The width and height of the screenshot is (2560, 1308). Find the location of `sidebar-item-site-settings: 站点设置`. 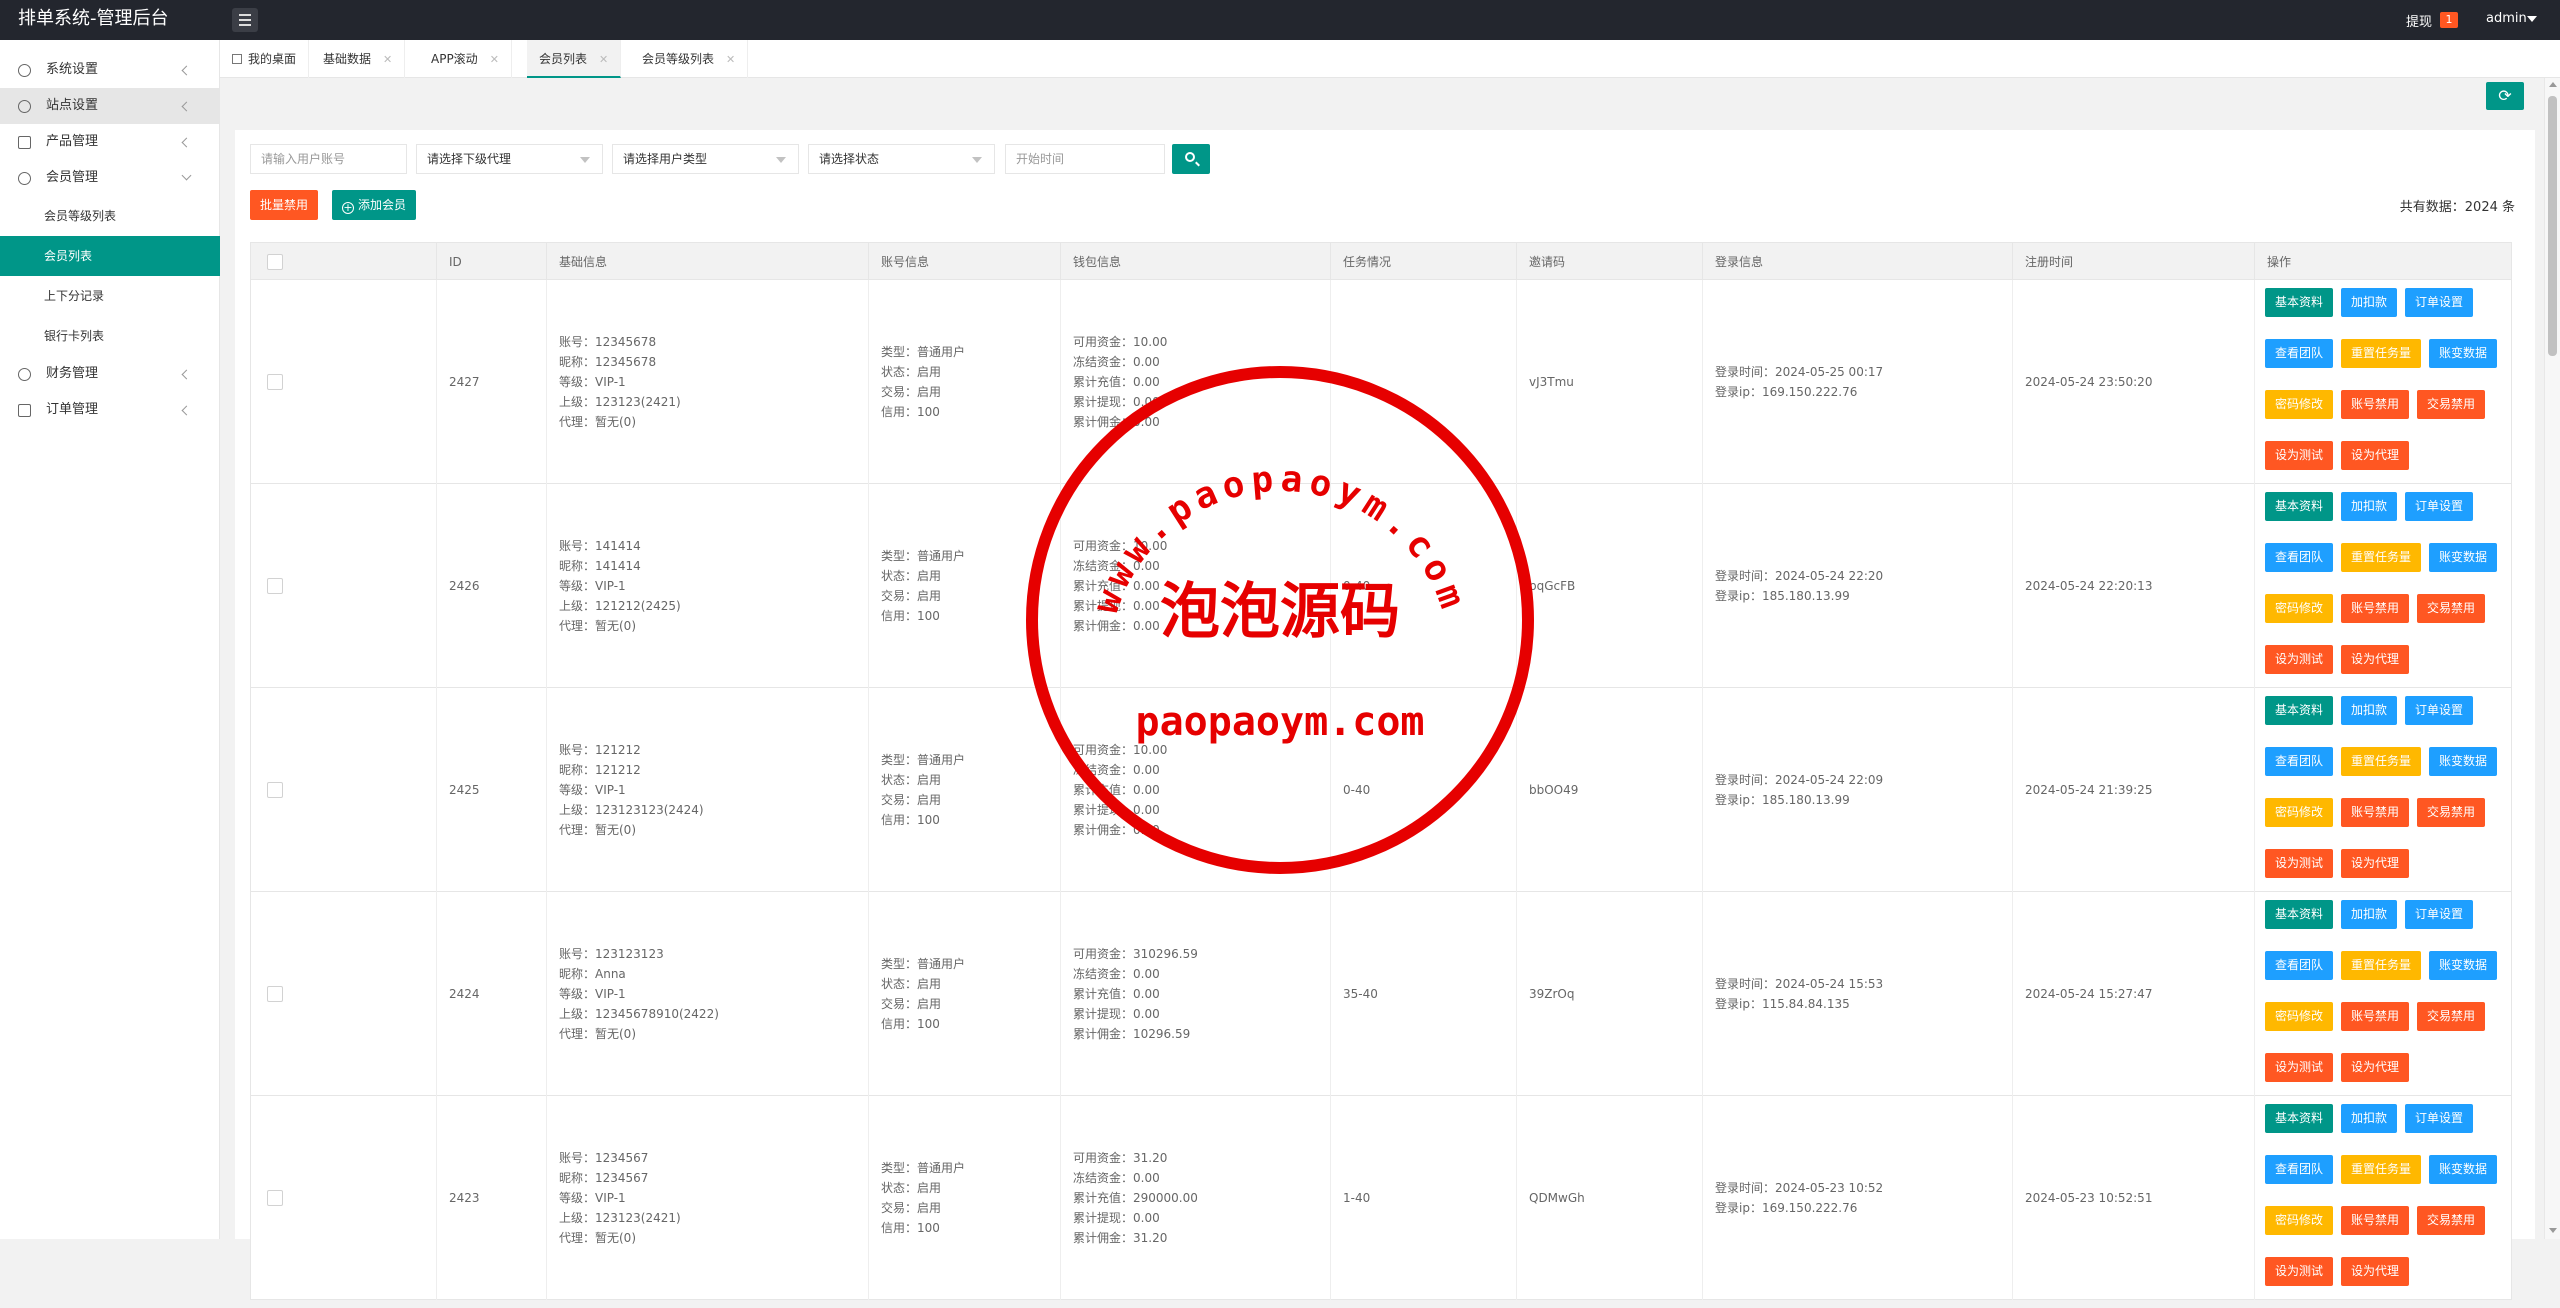

sidebar-item-site-settings: 站点设置 is located at coordinates (110, 106).